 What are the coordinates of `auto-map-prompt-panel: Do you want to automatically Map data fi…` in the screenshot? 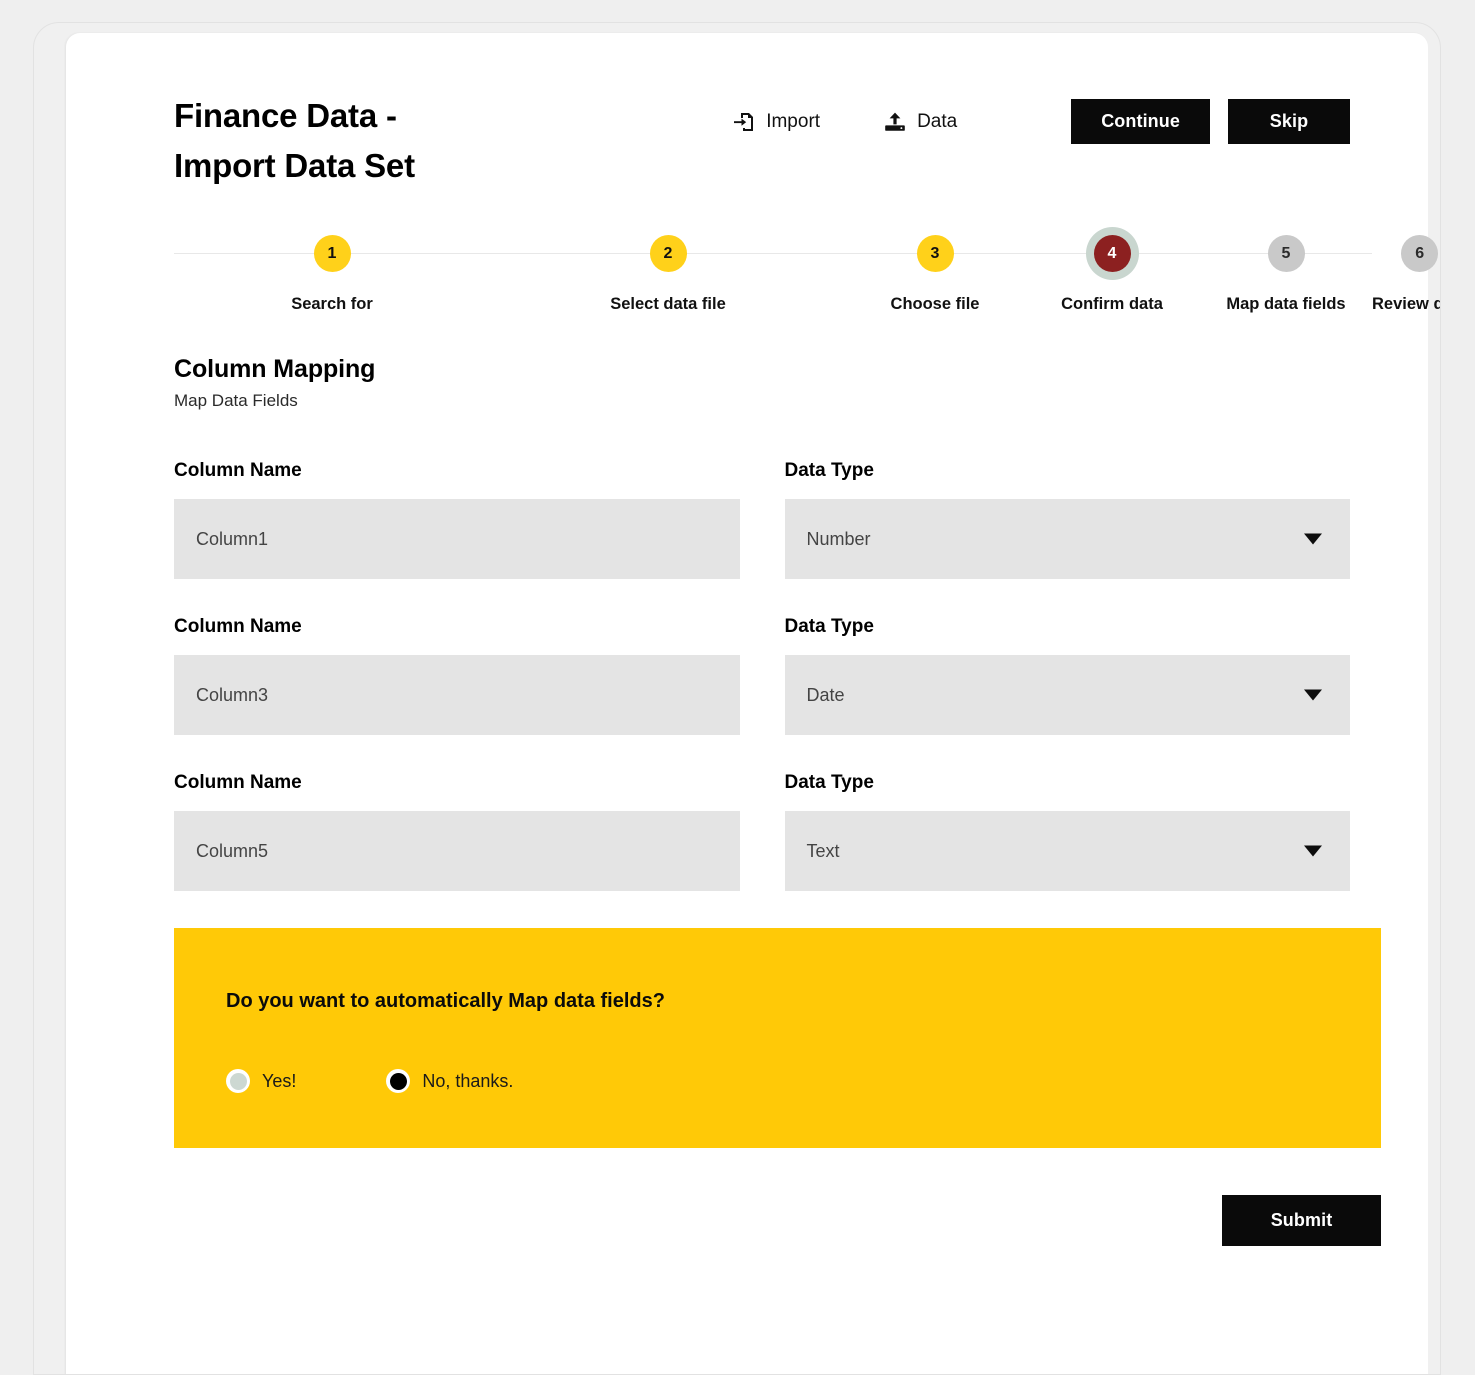 It's located at (777, 1038).